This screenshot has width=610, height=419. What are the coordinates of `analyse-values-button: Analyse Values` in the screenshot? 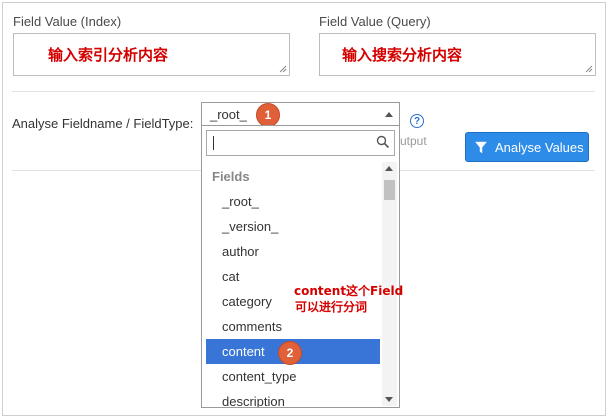 It's located at (527, 147).